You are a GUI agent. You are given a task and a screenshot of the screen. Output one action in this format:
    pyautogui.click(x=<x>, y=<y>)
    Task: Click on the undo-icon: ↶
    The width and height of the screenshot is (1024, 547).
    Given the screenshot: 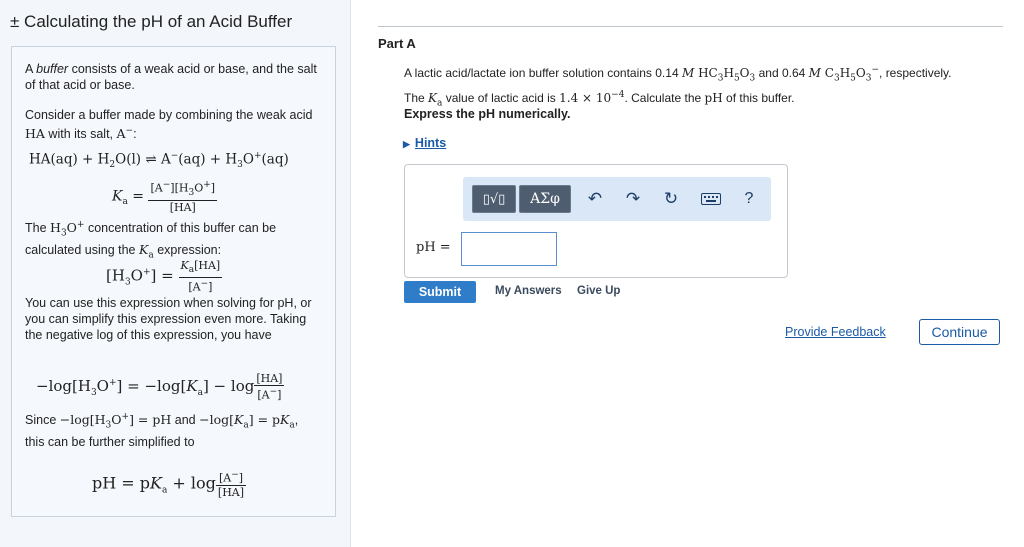 What is the action you would take?
    pyautogui.click(x=595, y=199)
    